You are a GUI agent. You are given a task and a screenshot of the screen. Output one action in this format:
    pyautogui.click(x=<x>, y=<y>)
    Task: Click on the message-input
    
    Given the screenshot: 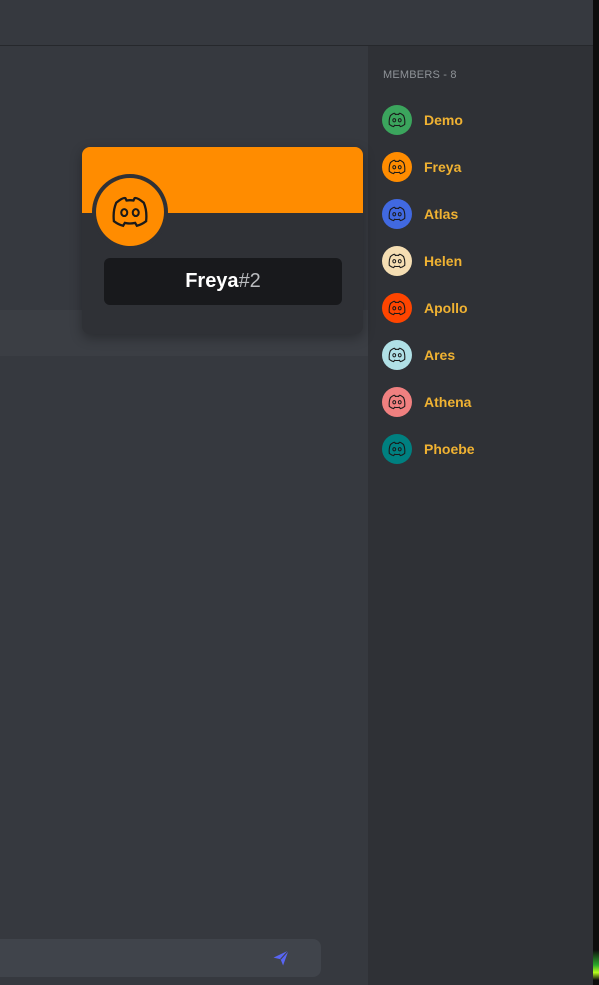 What is the action you would take?
    pyautogui.click(x=160, y=958)
    